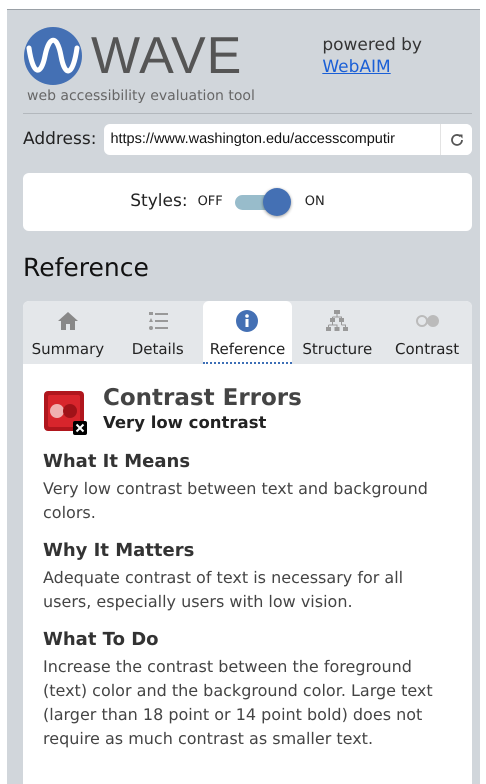  What do you see at coordinates (59, 139) in the screenshot?
I see `address-label: Address:` at bounding box center [59, 139].